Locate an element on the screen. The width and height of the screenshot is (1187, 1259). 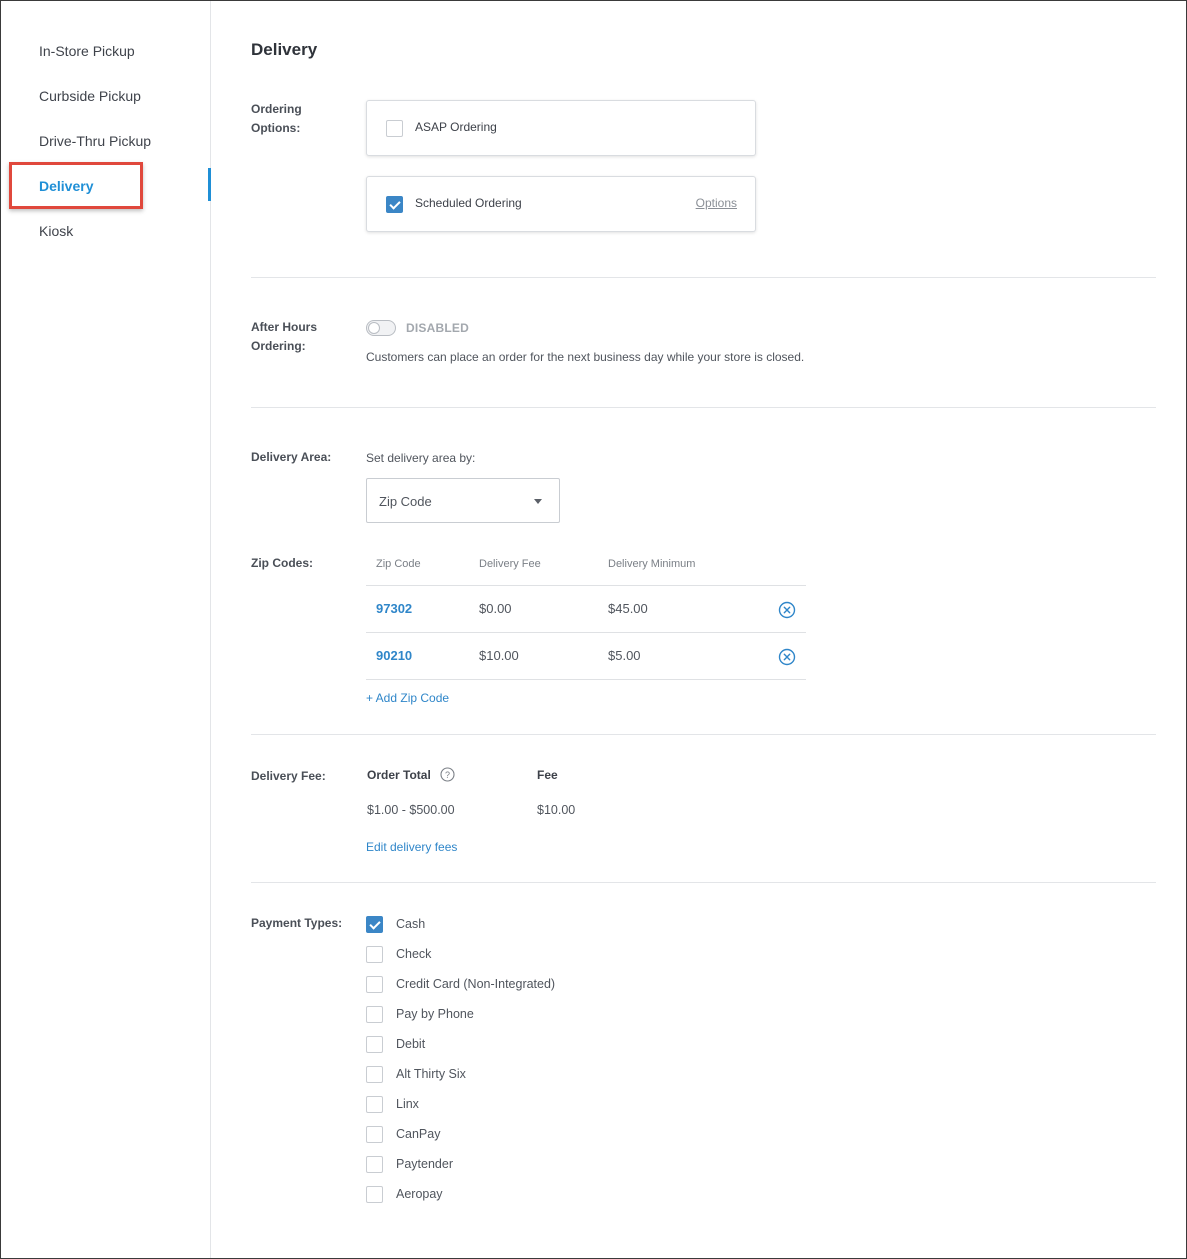
order-total-range: $1.00 - $500.00 is located at coordinates (411, 810).